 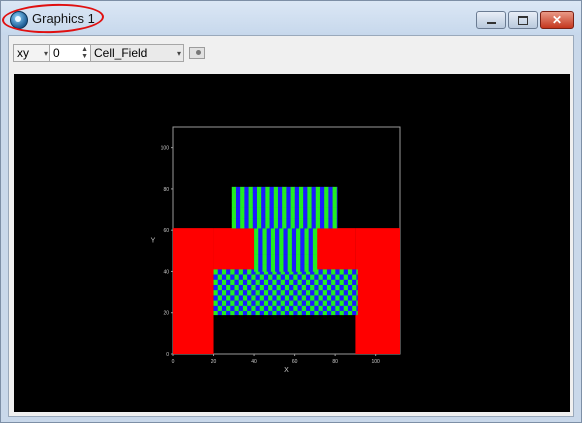 I want to click on slice-spinbox: 0 ▲ ▼, so click(x=70, y=53).